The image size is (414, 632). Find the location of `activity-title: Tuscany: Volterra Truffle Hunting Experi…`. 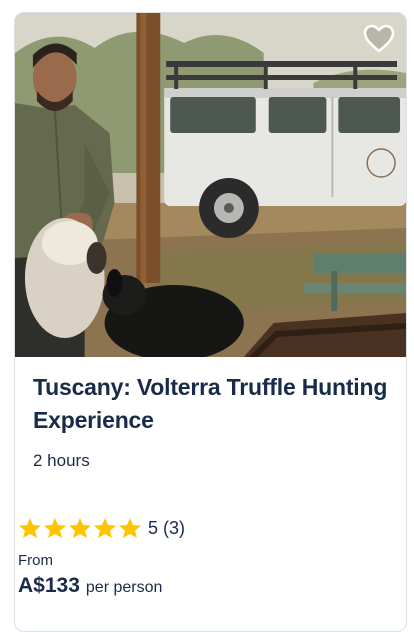

activity-title: Tuscany: Volterra Truffle Hunting Experi… is located at coordinates (210, 404).